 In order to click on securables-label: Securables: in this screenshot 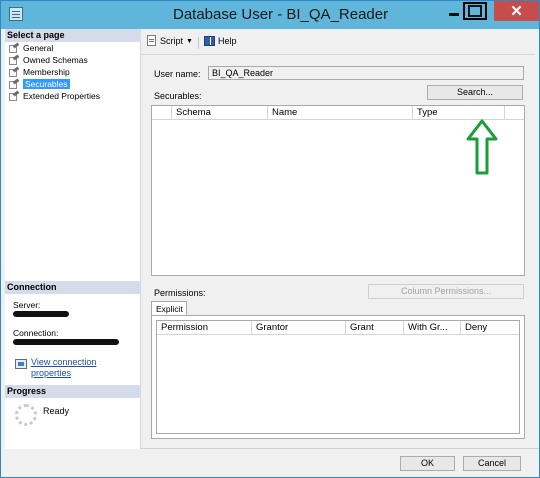, I will do `click(178, 96)`.